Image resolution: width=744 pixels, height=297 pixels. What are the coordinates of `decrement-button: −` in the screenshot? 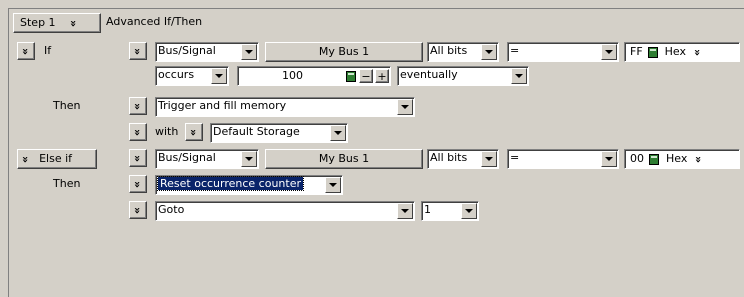 It's located at (366, 76).